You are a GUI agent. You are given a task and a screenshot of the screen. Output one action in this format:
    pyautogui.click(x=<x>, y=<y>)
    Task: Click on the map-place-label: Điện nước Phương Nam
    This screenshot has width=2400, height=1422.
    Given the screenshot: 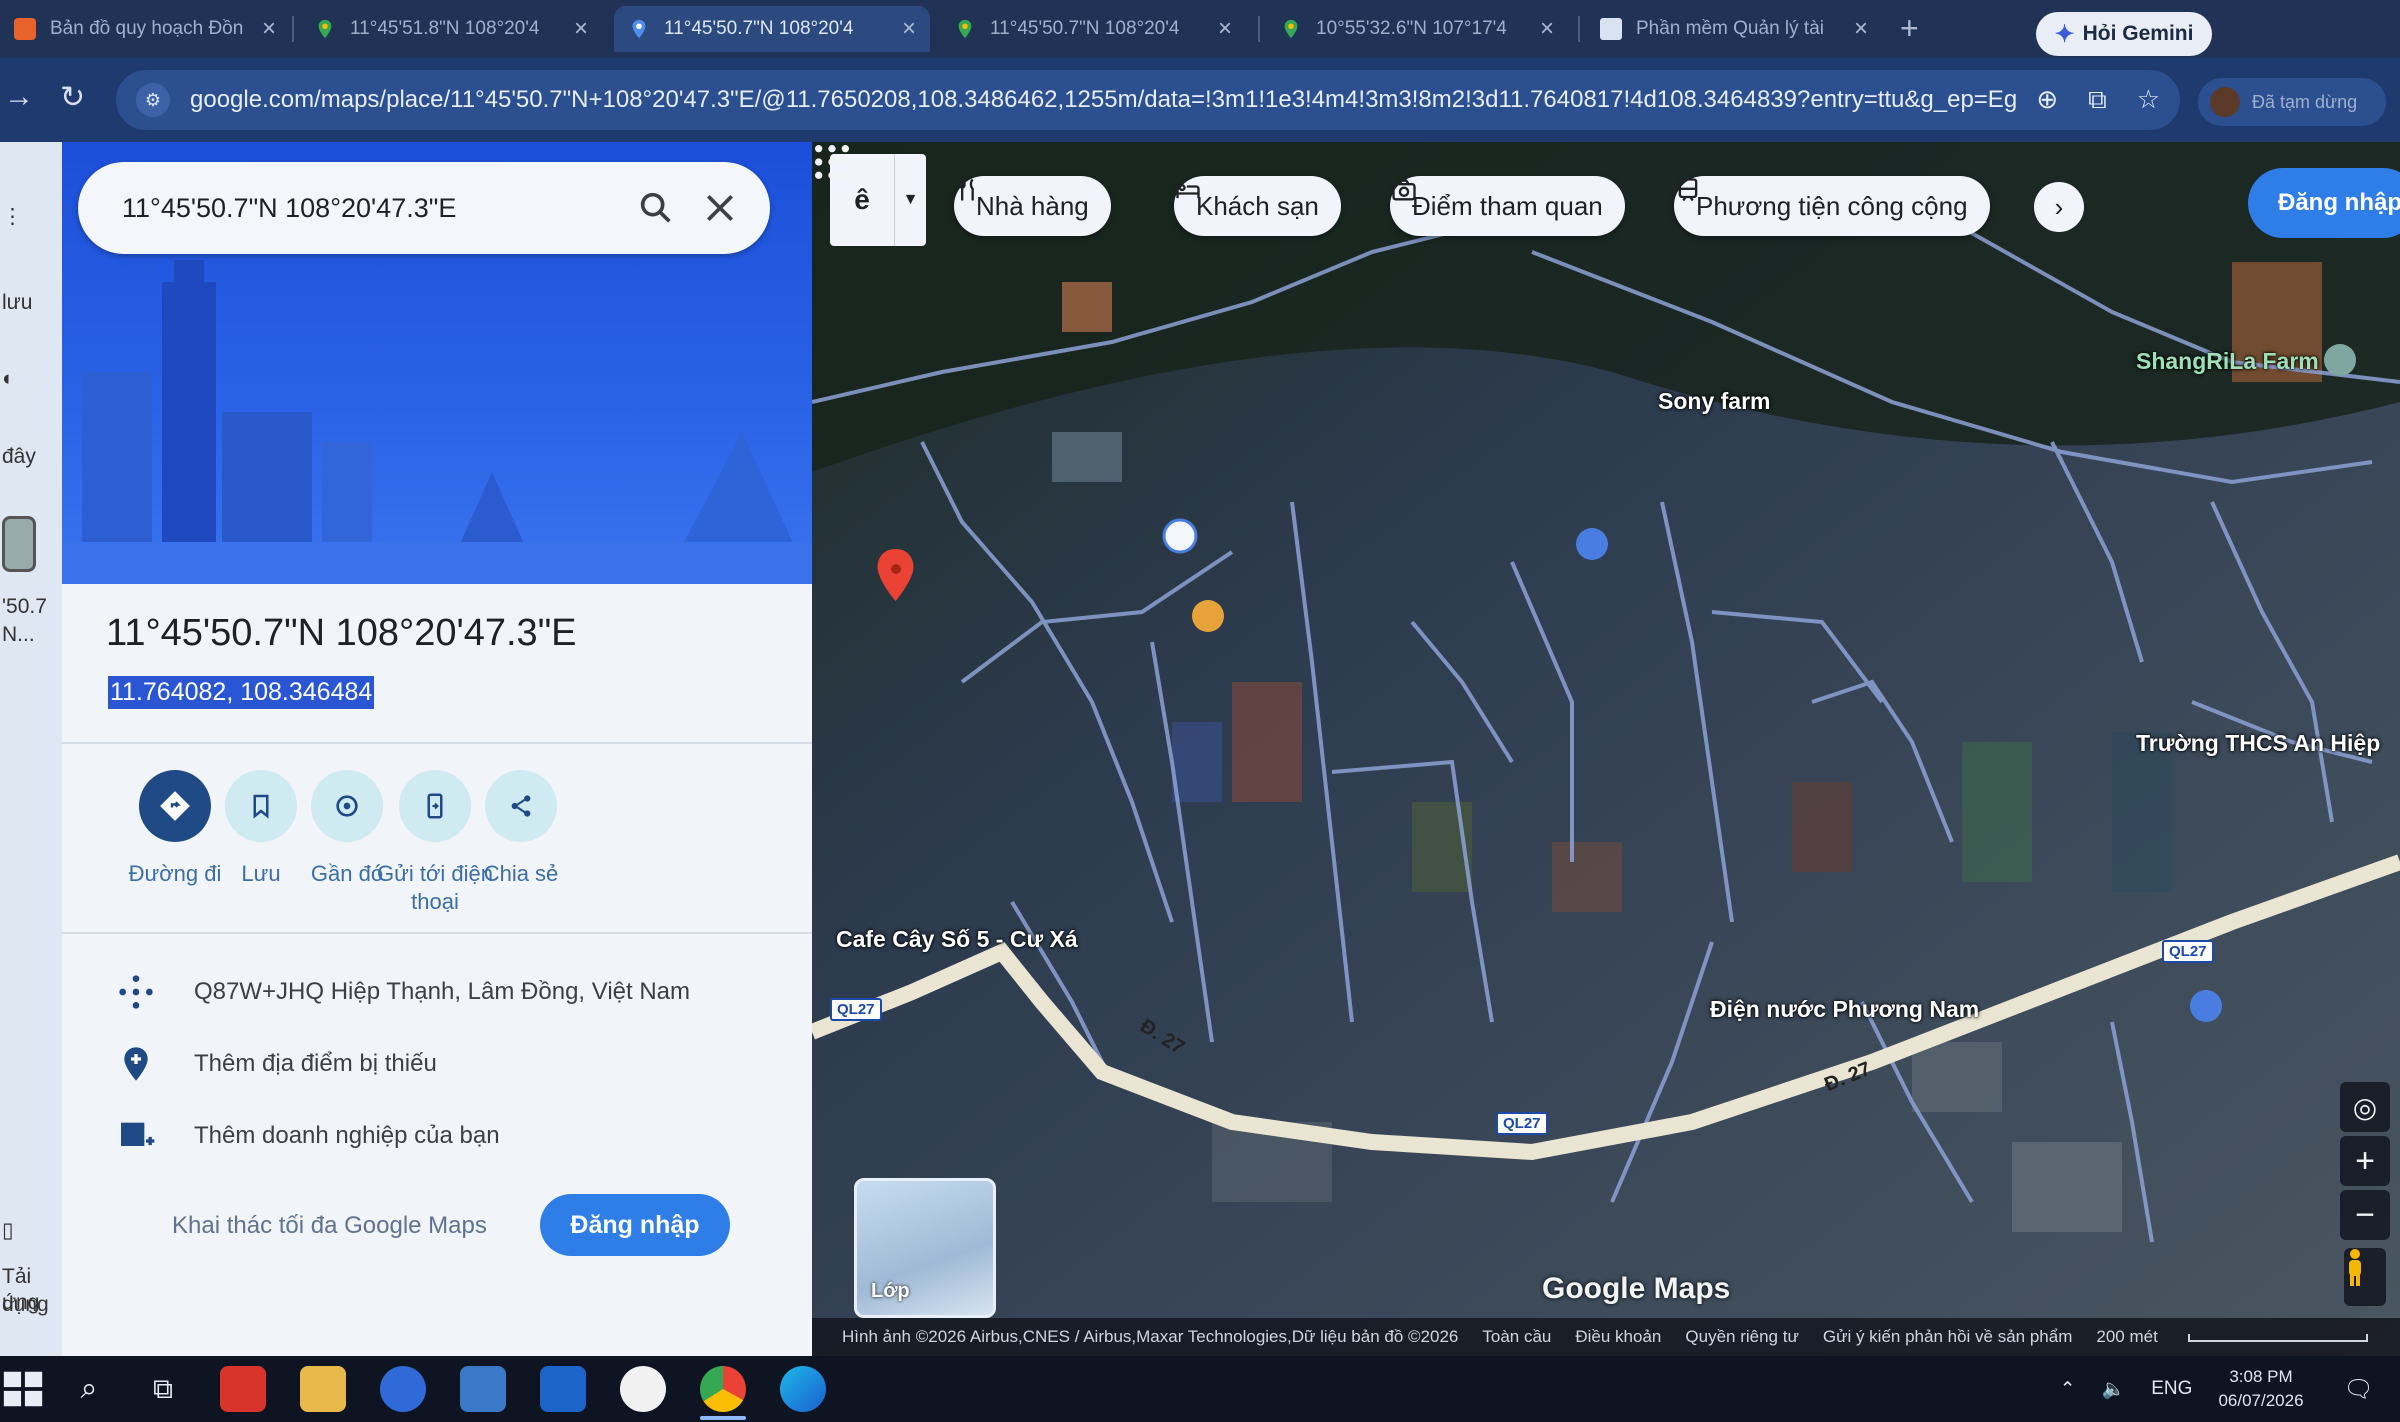 What is the action you would take?
    pyautogui.click(x=1844, y=1009)
    